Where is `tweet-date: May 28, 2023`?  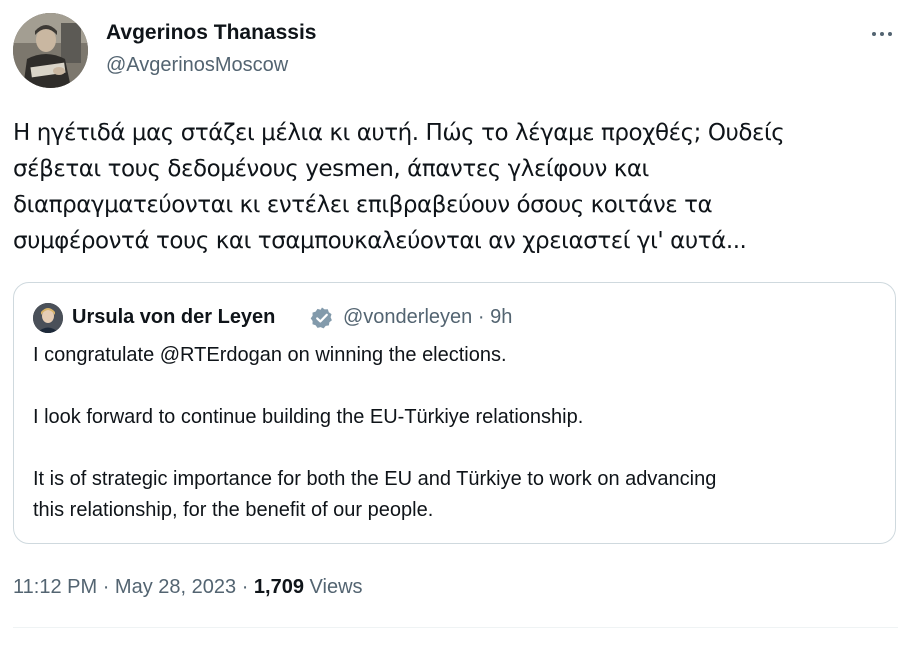
tweet-date: May 28, 2023 is located at coordinates (175, 587).